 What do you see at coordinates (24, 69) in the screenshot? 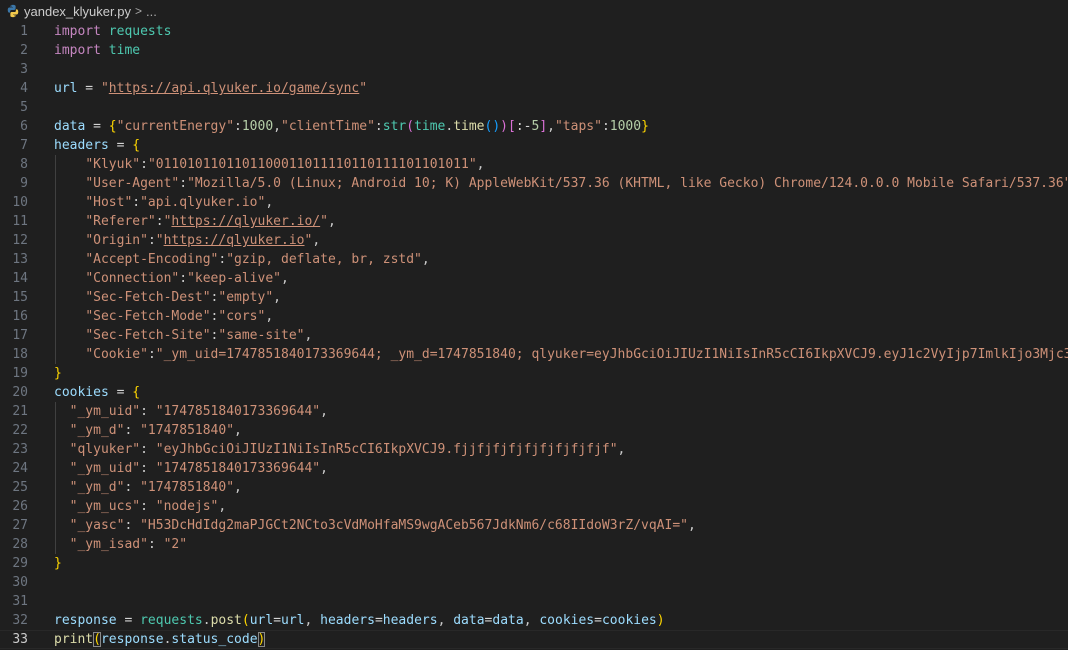
I see `line-number: 3` at bounding box center [24, 69].